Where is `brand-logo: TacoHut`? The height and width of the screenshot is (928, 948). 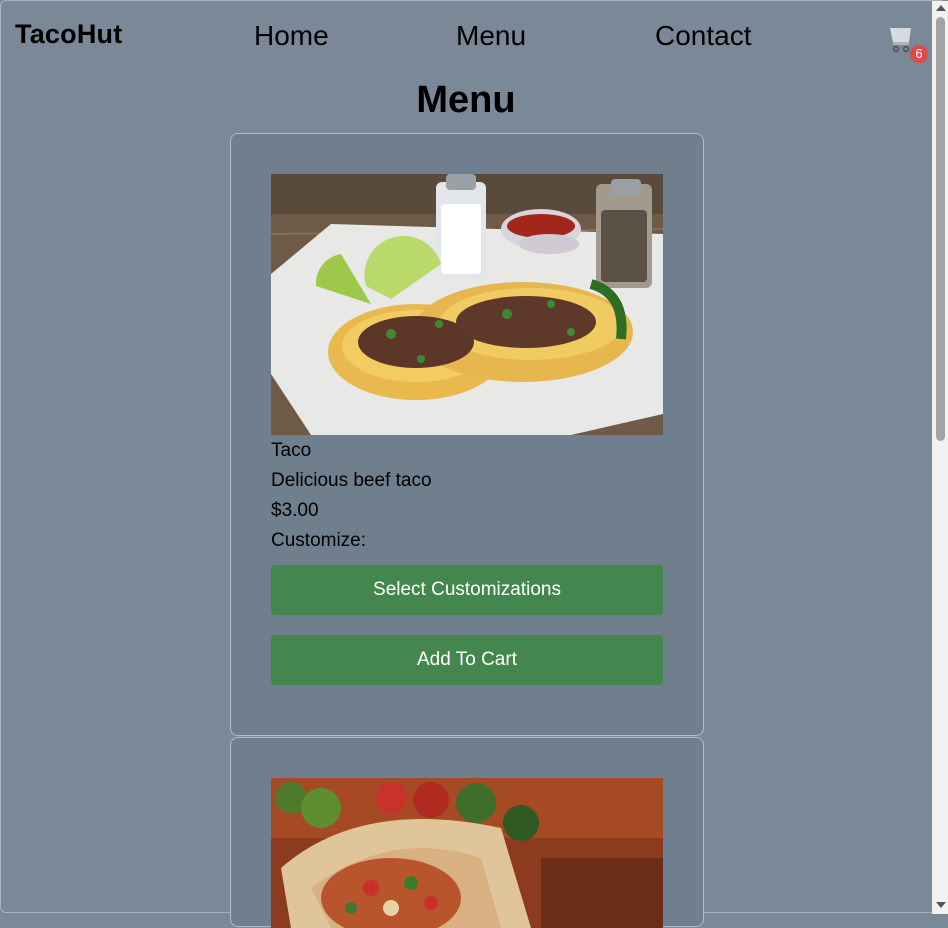
brand-logo: TacoHut is located at coordinates (68, 34).